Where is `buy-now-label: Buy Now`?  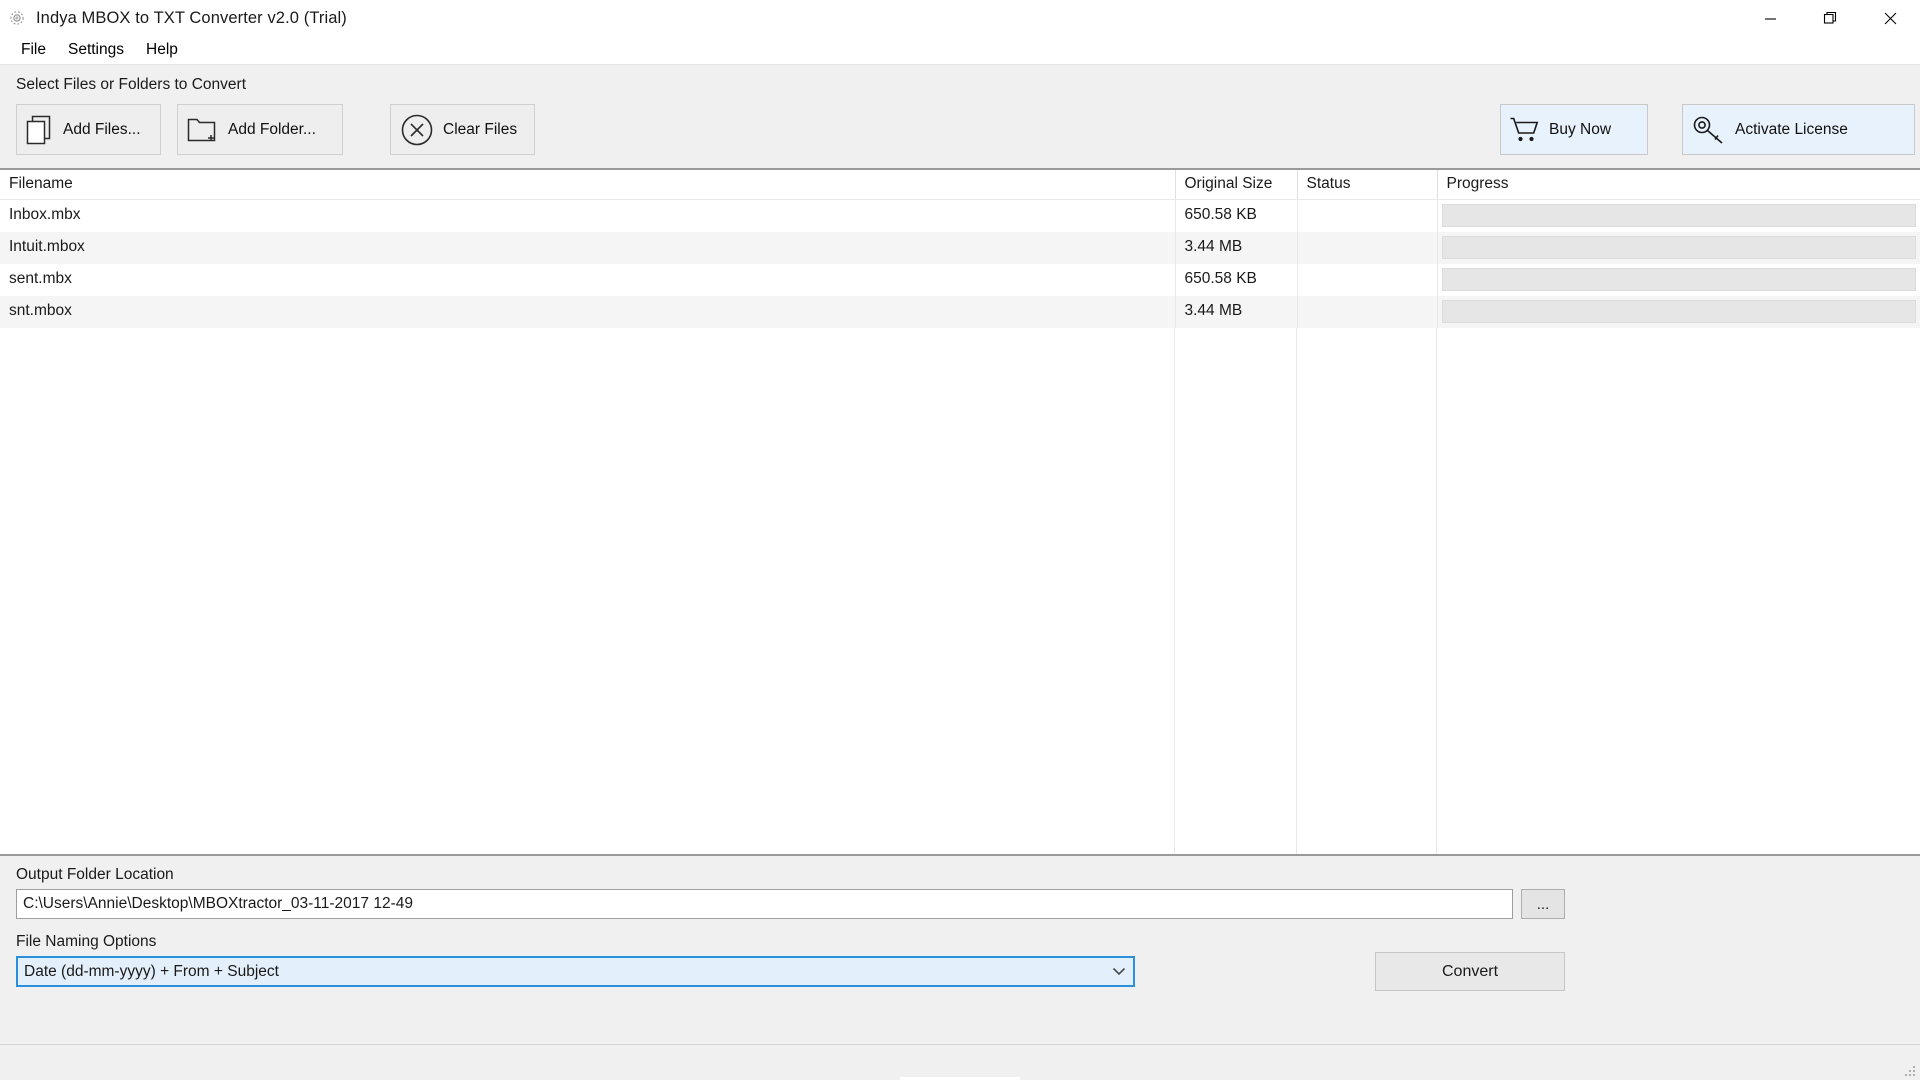 buy-now-label: Buy Now is located at coordinates (1580, 129).